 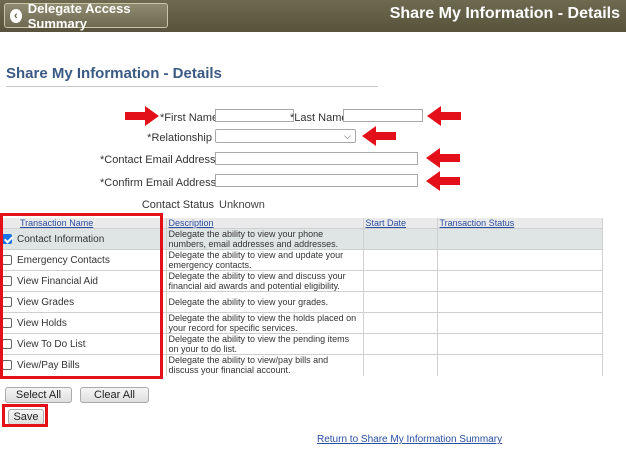 What do you see at coordinates (189, 118) in the screenshot?
I see `first-name-label: *First Name` at bounding box center [189, 118].